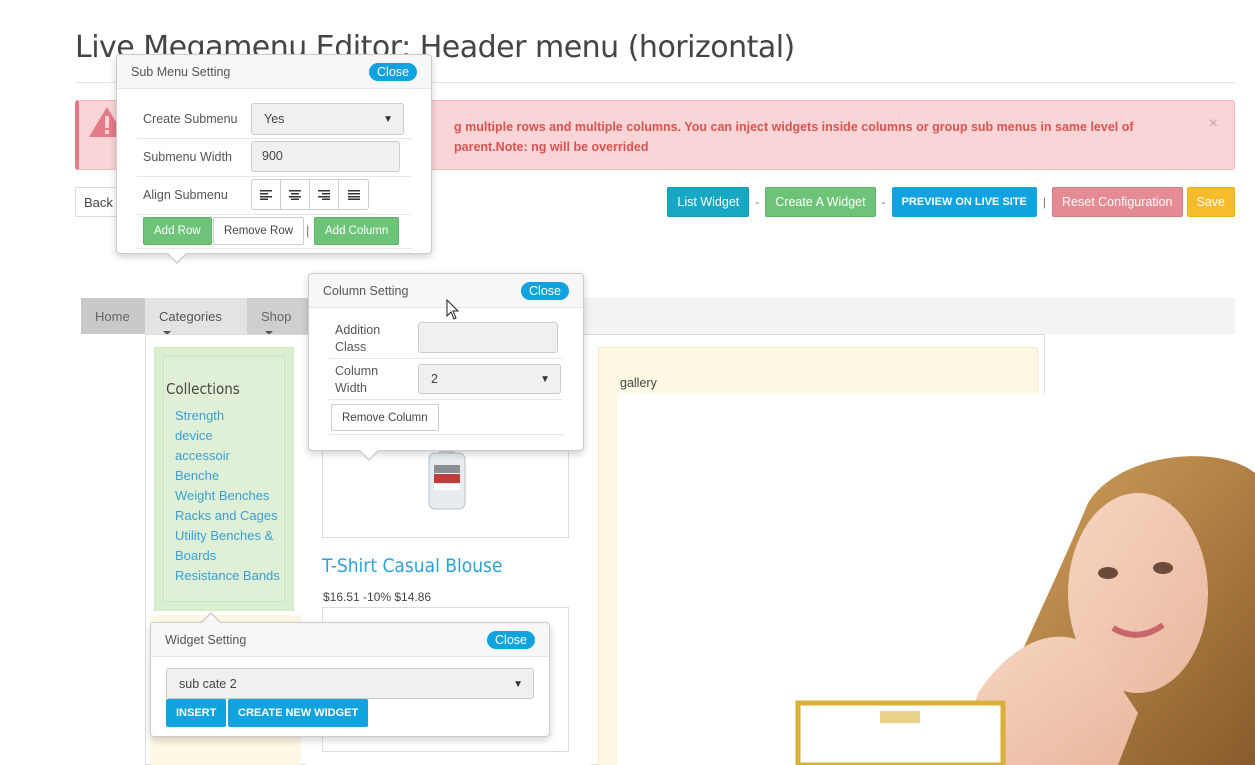 This screenshot has width=1255, height=765. Describe the element at coordinates (447, 476) in the screenshot. I see `perfume-bottle-image` at that location.